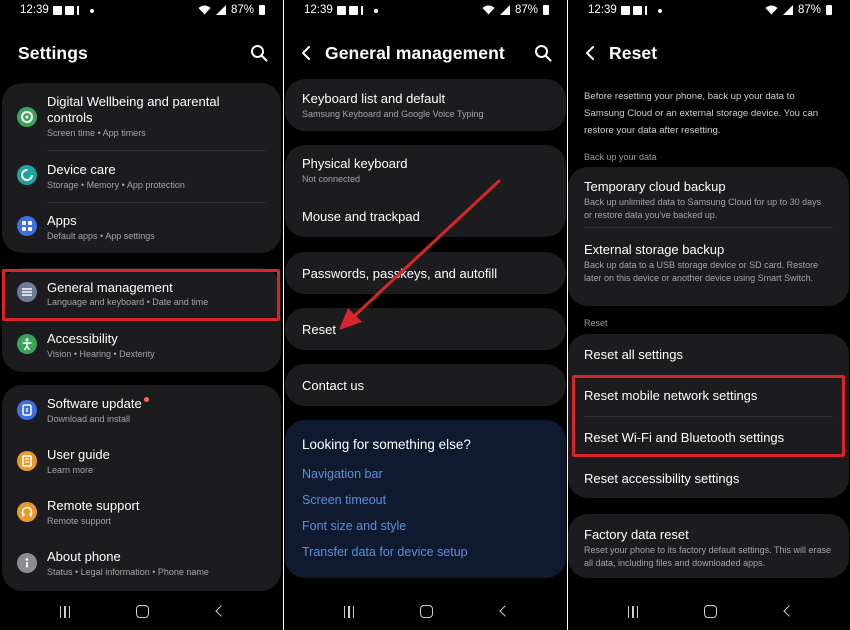  Describe the element at coordinates (385, 552) in the screenshot. I see `suggestion-link: Transfer data for device setup` at that location.